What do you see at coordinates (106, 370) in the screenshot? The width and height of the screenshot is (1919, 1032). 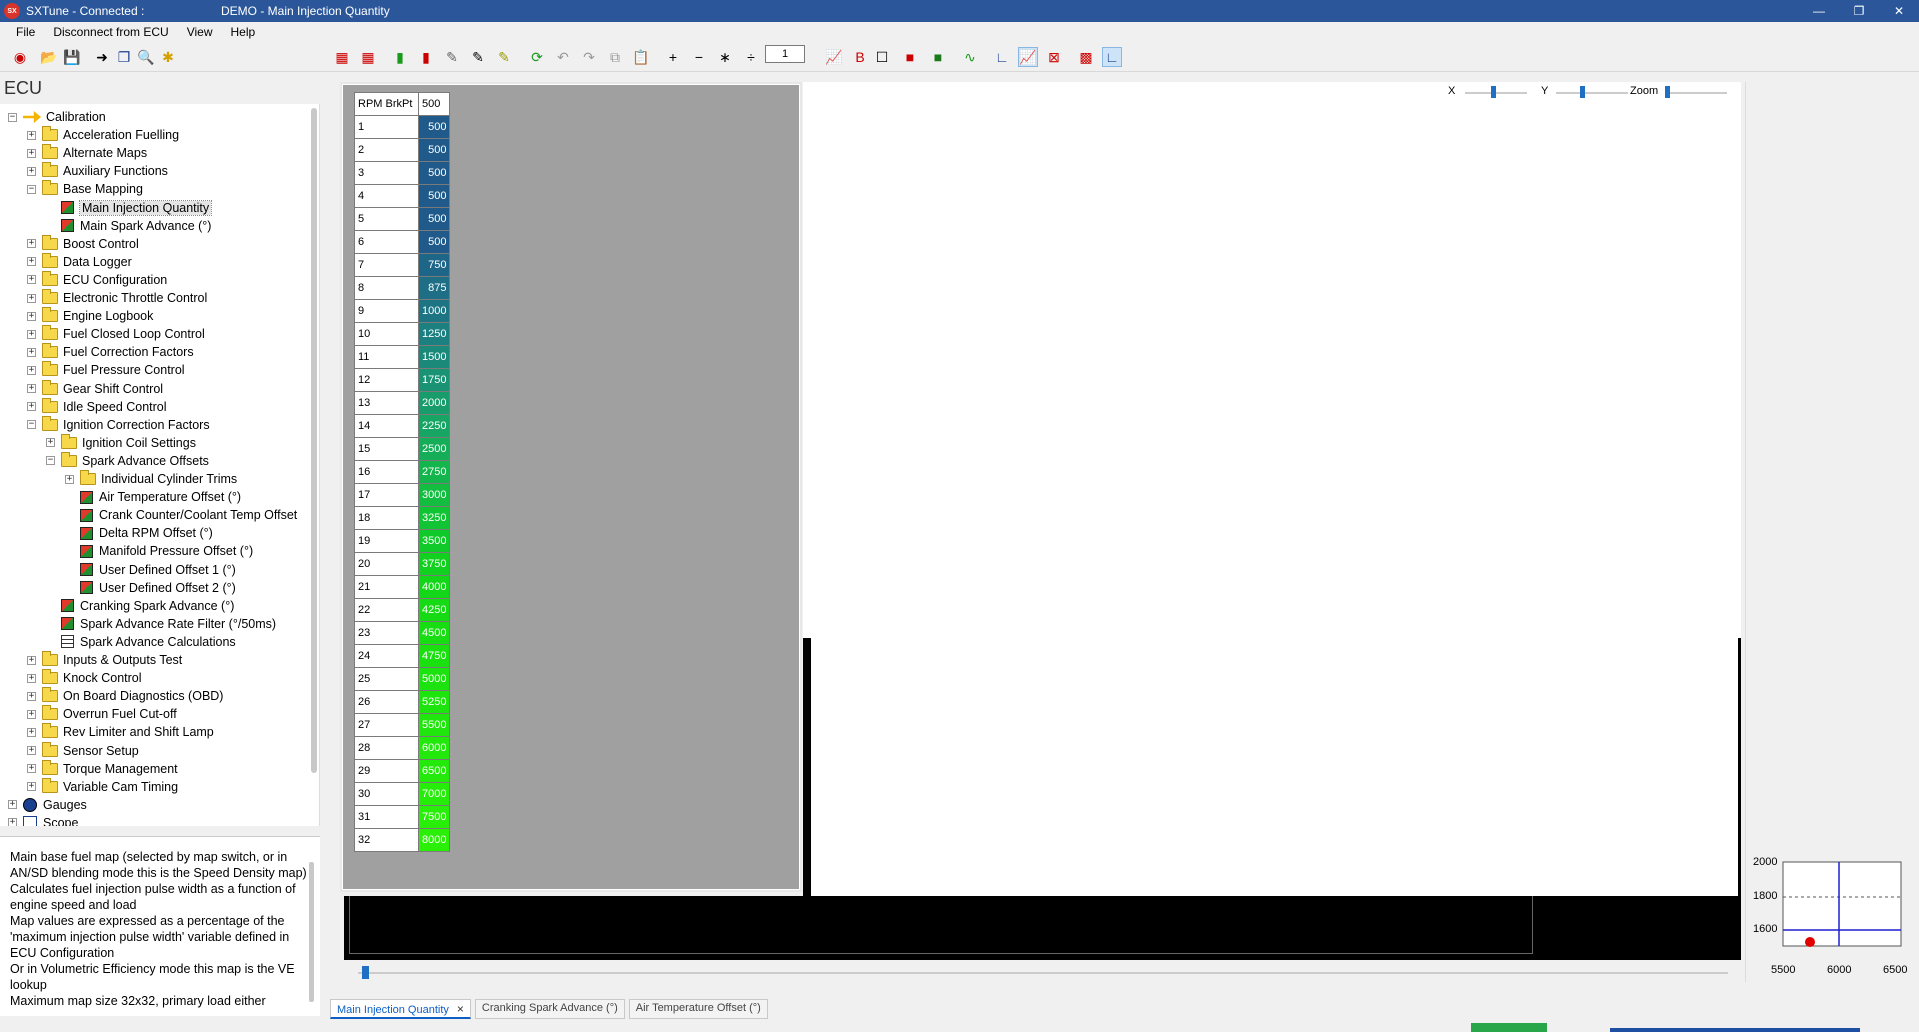 I see `tree-item: + Fuel Pressure Control` at bounding box center [106, 370].